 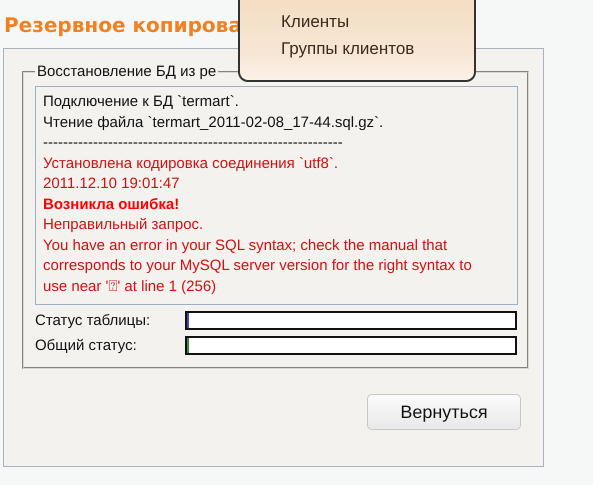 I want to click on page-title: Резервное копирова, so click(x=123, y=25).